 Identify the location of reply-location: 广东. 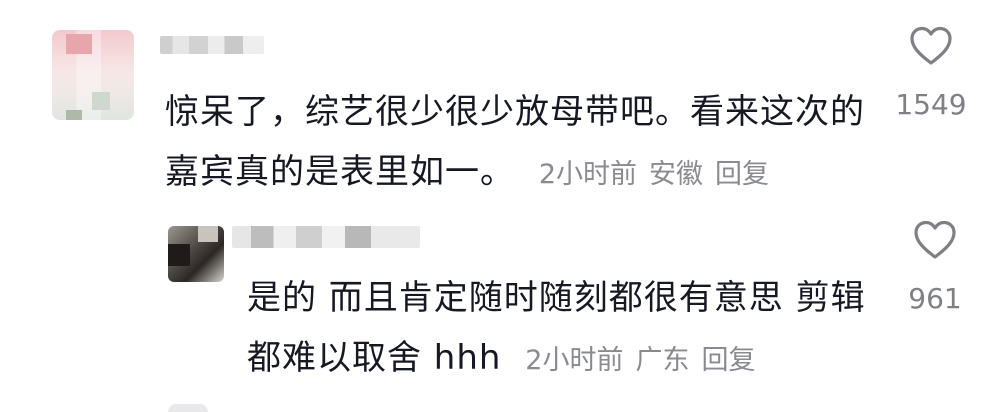
(662, 360).